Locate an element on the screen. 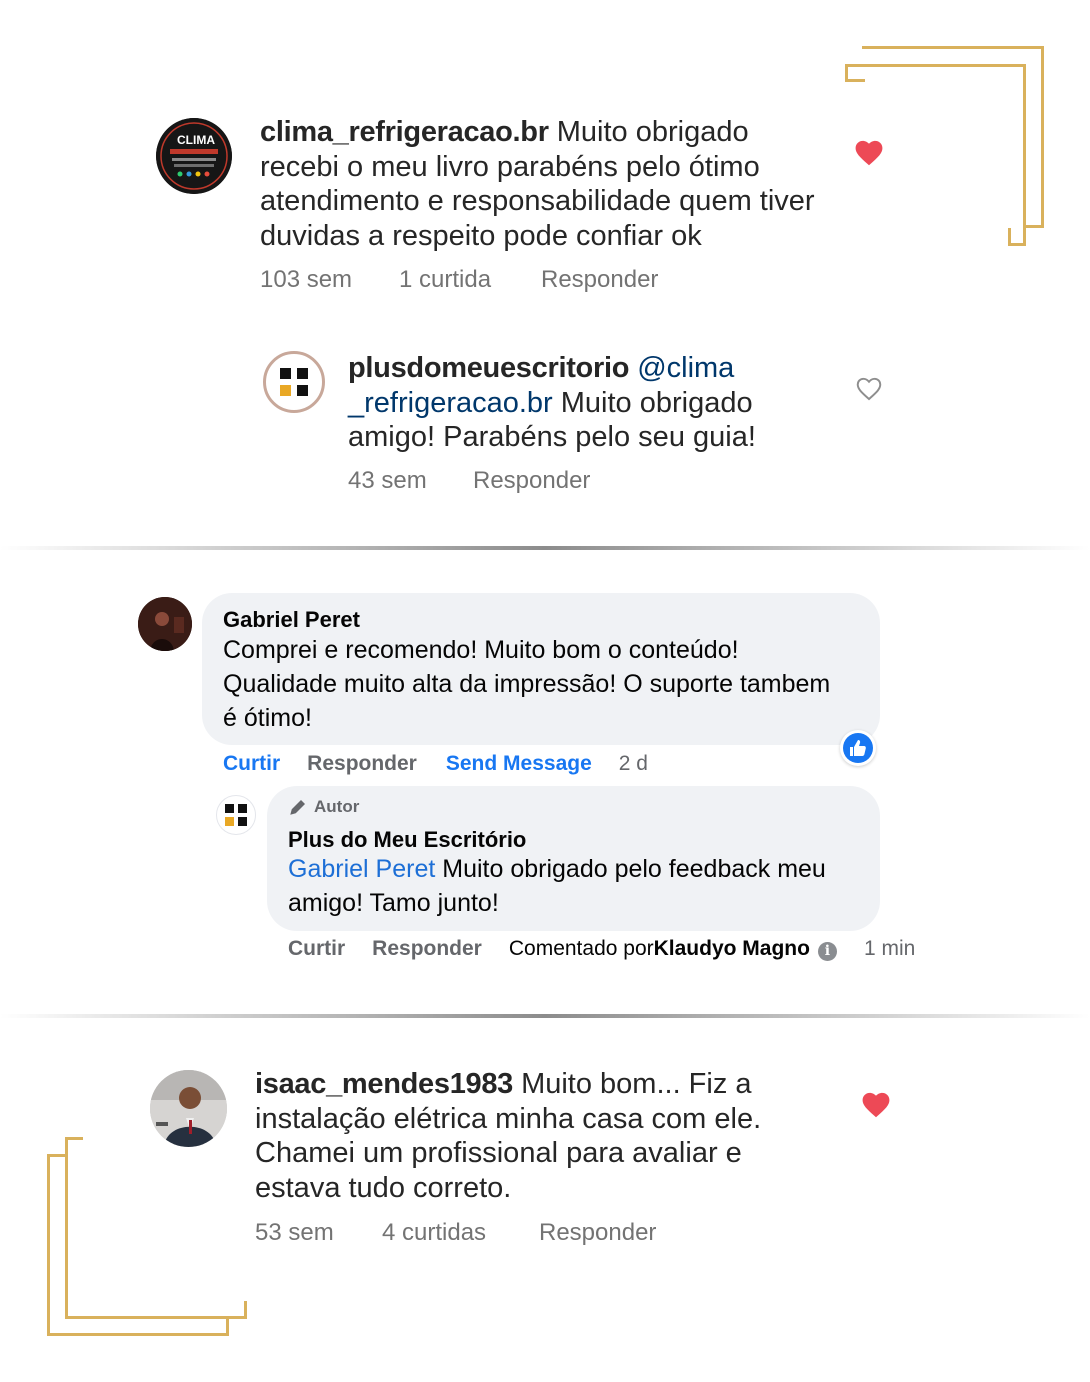 The height and width of the screenshot is (1382, 1090). isaac-avatar is located at coordinates (188, 1108).